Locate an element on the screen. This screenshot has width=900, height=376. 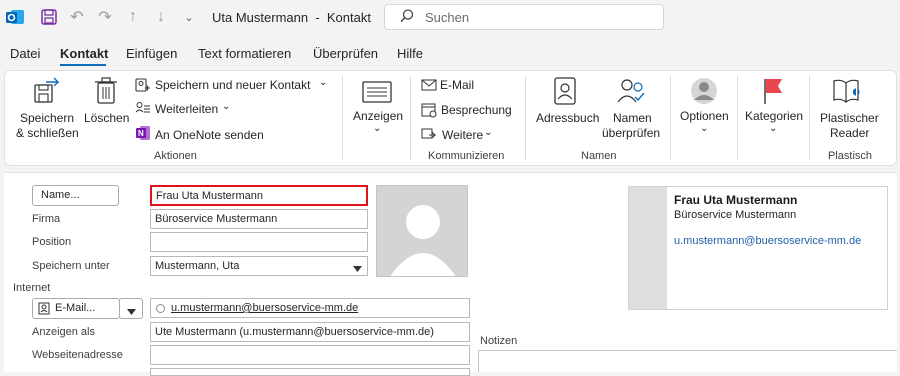
position-field is located at coordinates (259, 242).